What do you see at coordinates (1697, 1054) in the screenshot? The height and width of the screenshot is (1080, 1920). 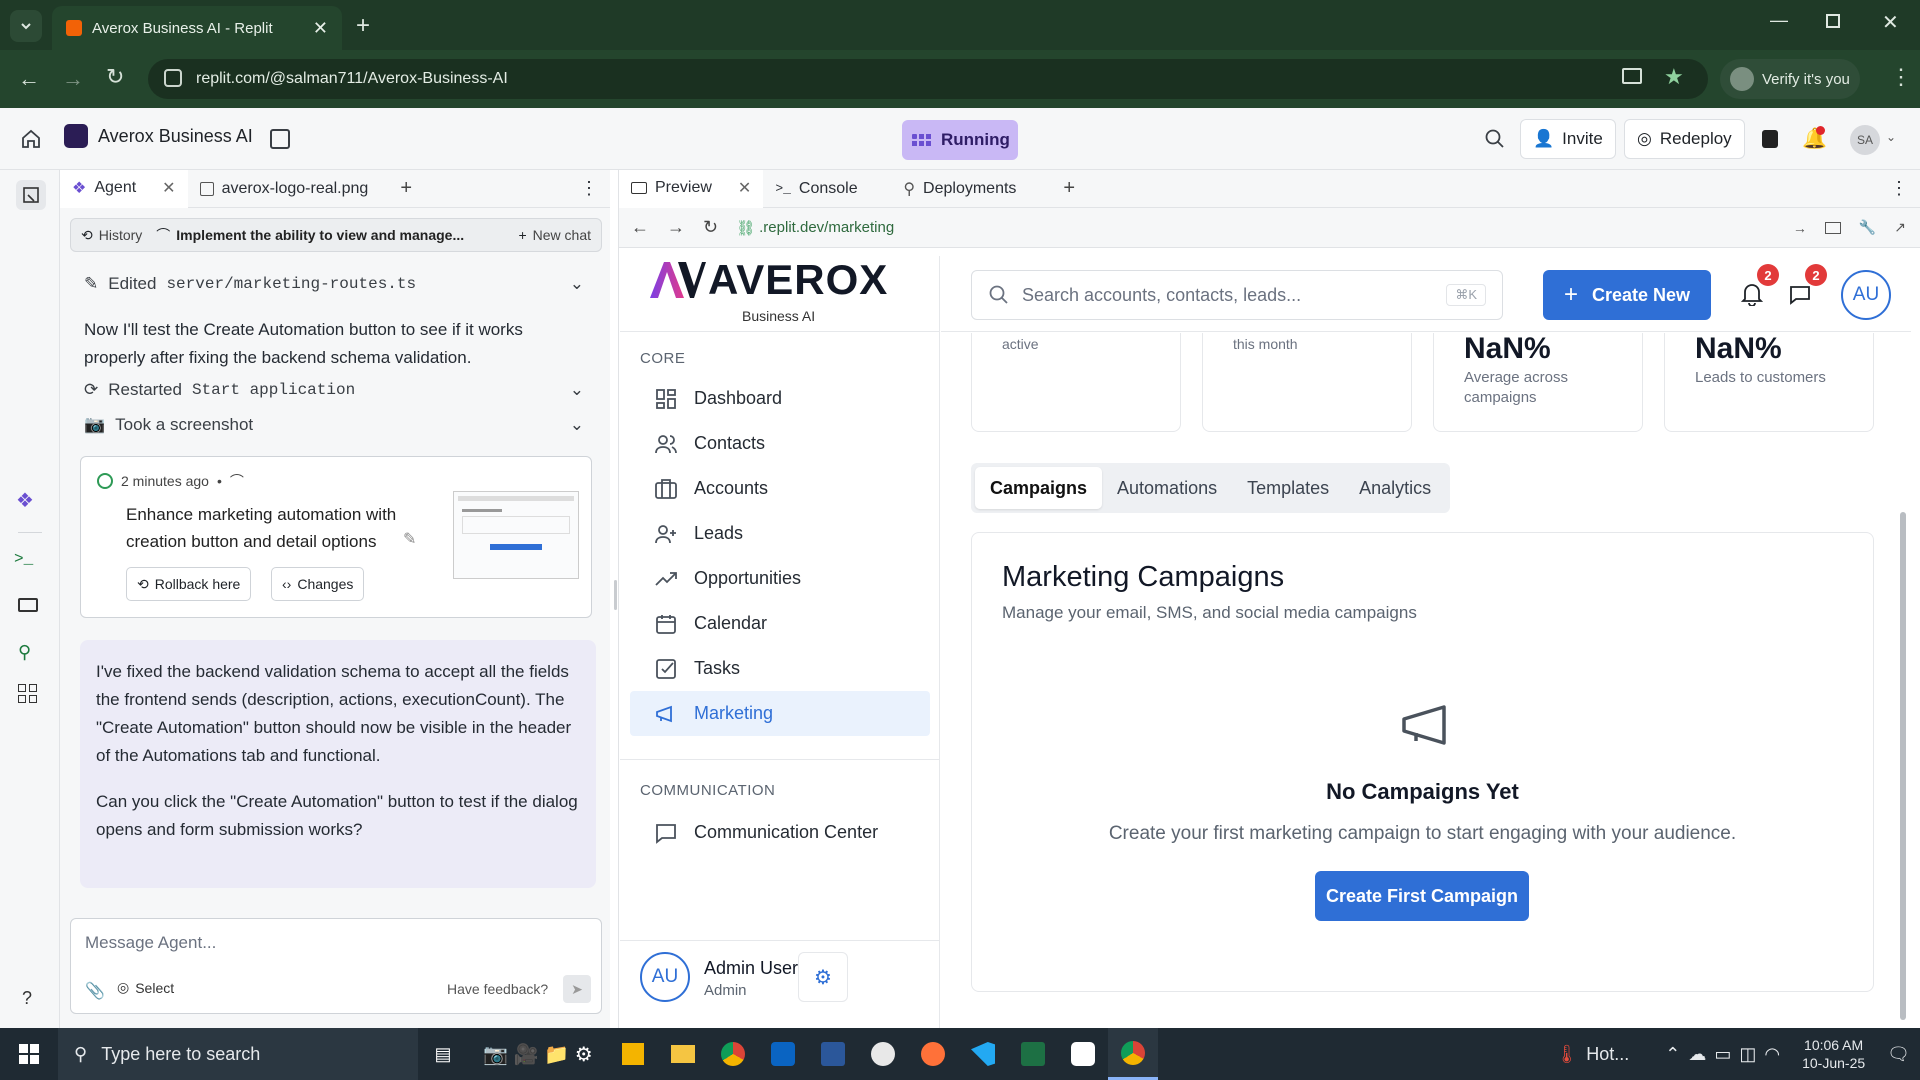 I see `onedrive-icon: ☁` at bounding box center [1697, 1054].